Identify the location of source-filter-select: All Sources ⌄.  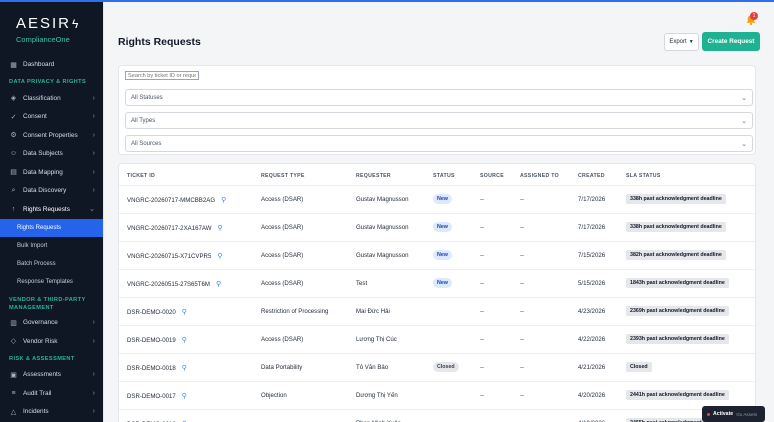
(439, 143).